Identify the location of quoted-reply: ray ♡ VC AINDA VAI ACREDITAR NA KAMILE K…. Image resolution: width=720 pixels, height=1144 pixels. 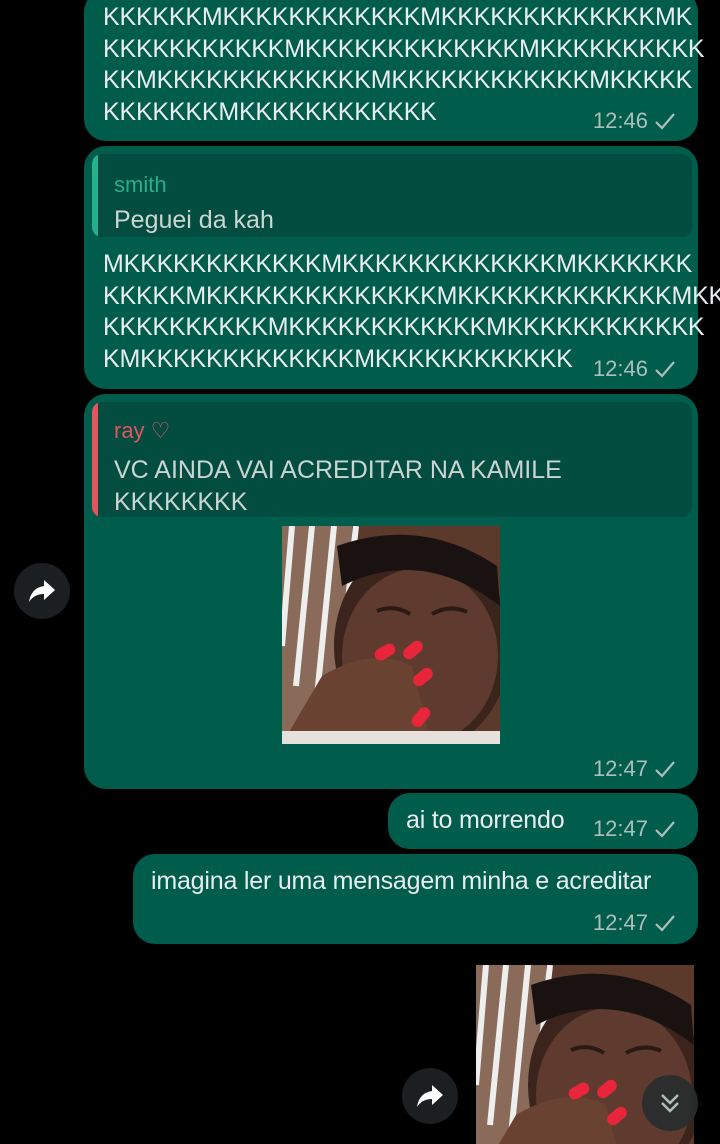
(392, 459).